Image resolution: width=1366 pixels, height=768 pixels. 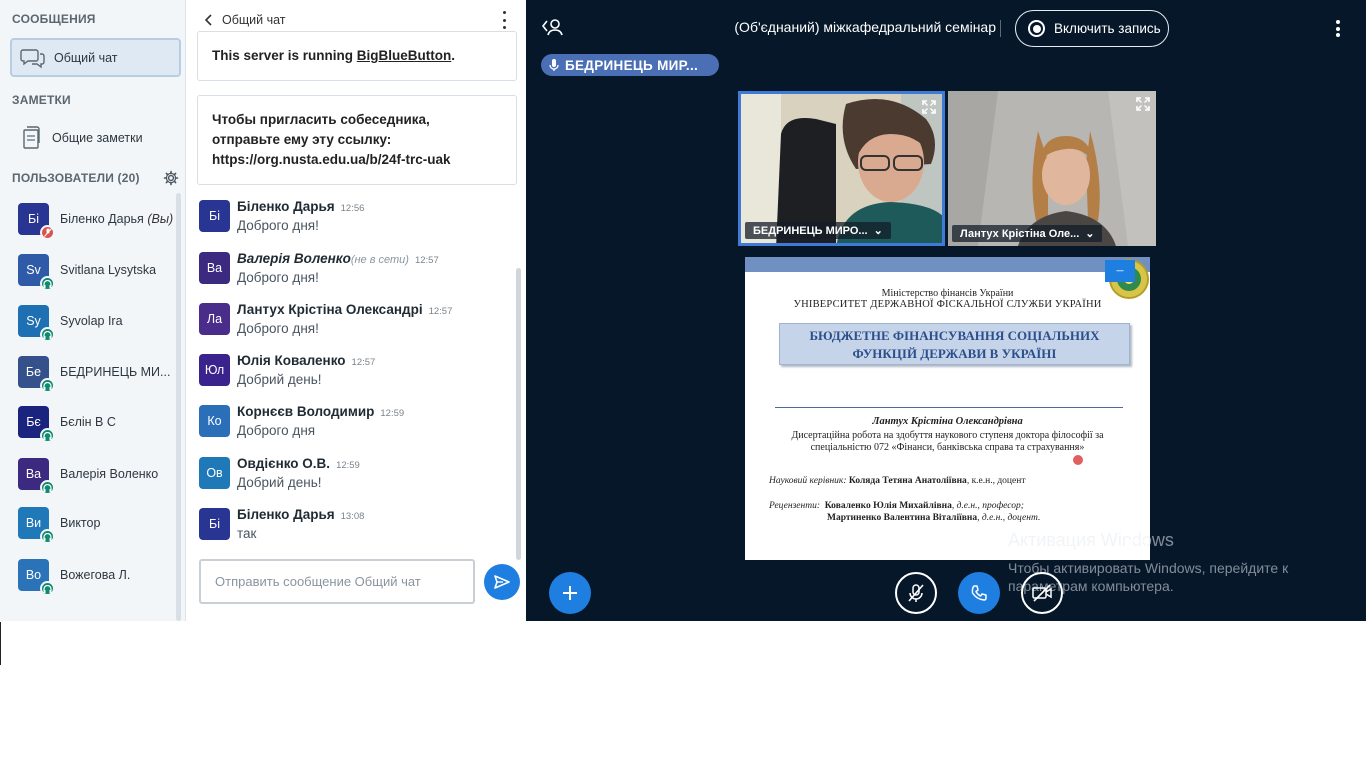 What do you see at coordinates (996, 481) in the screenshot?
I see `advisor-degree: , к.е.н., доцент` at bounding box center [996, 481].